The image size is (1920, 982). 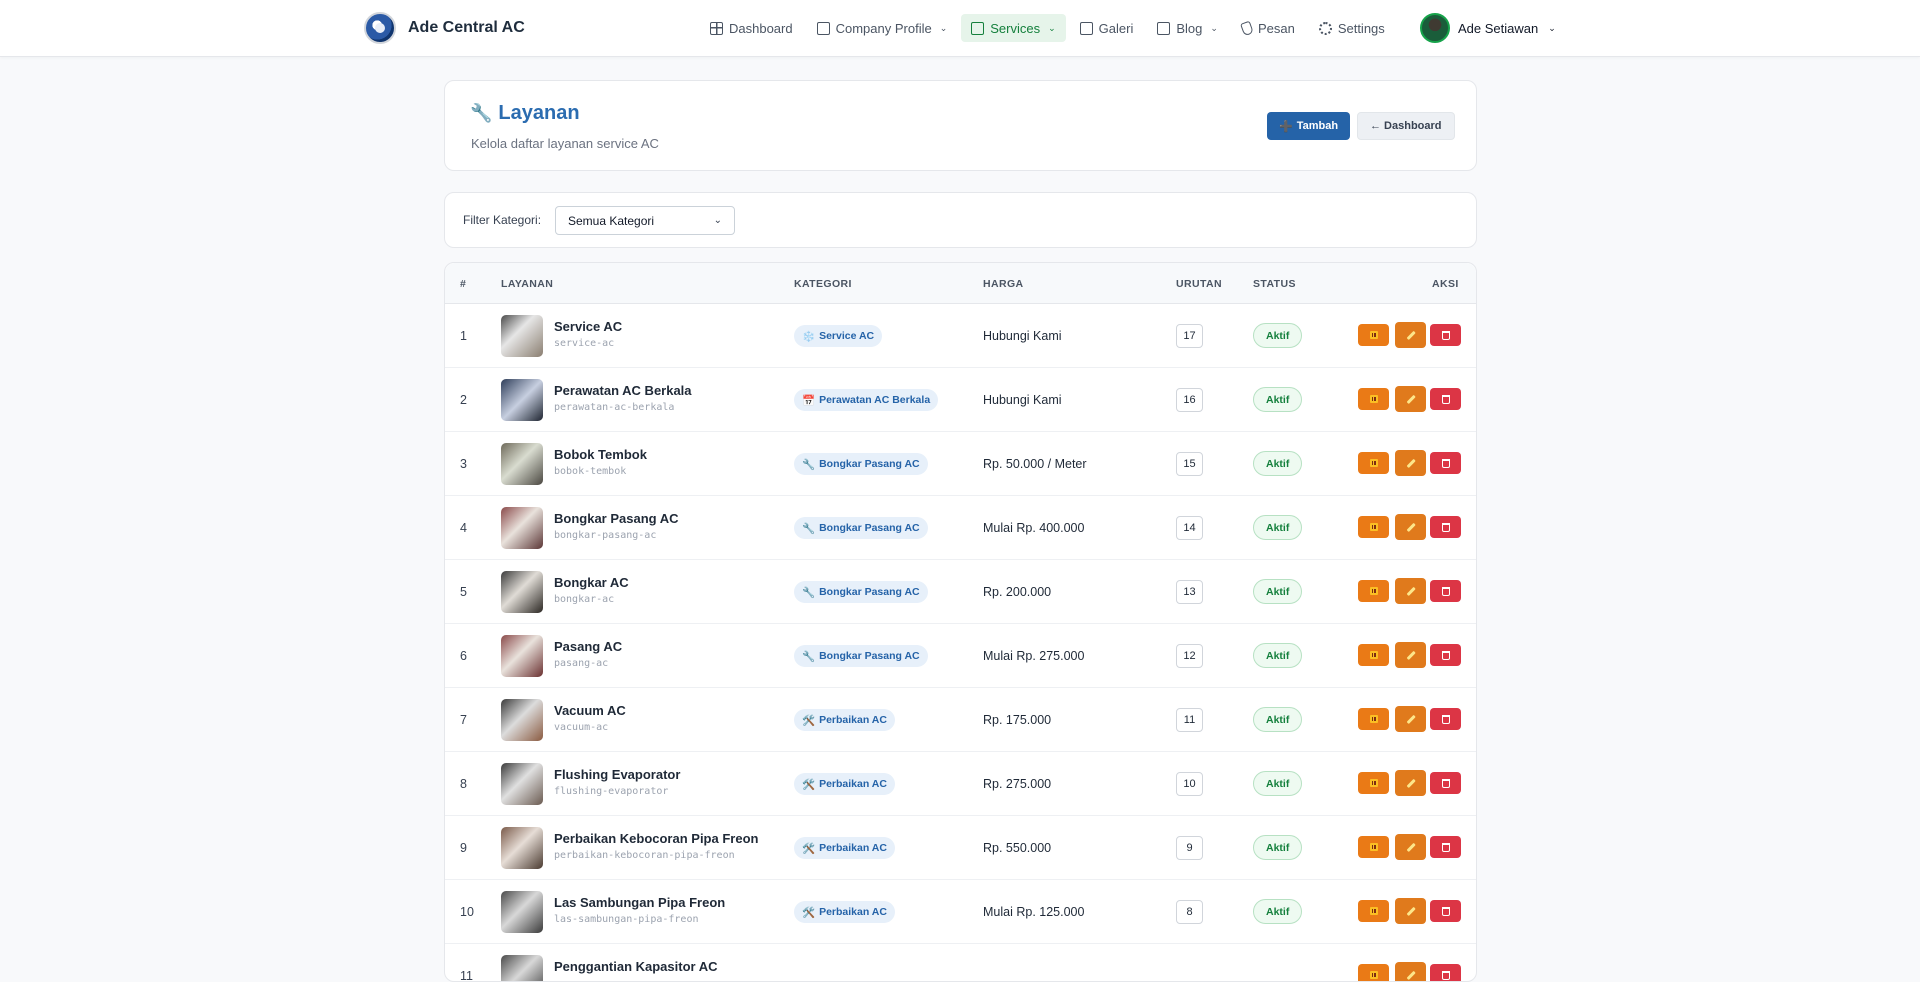 What do you see at coordinates (611, 791) in the screenshot?
I see `service-slug: flushing-evaporator` at bounding box center [611, 791].